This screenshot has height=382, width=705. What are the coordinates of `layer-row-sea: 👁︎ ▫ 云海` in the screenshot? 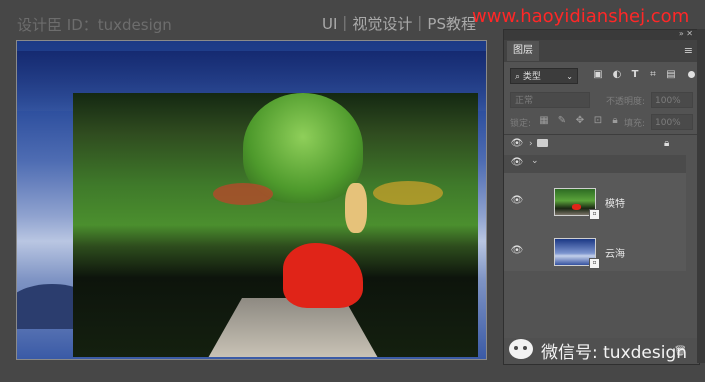 It's located at (595, 251).